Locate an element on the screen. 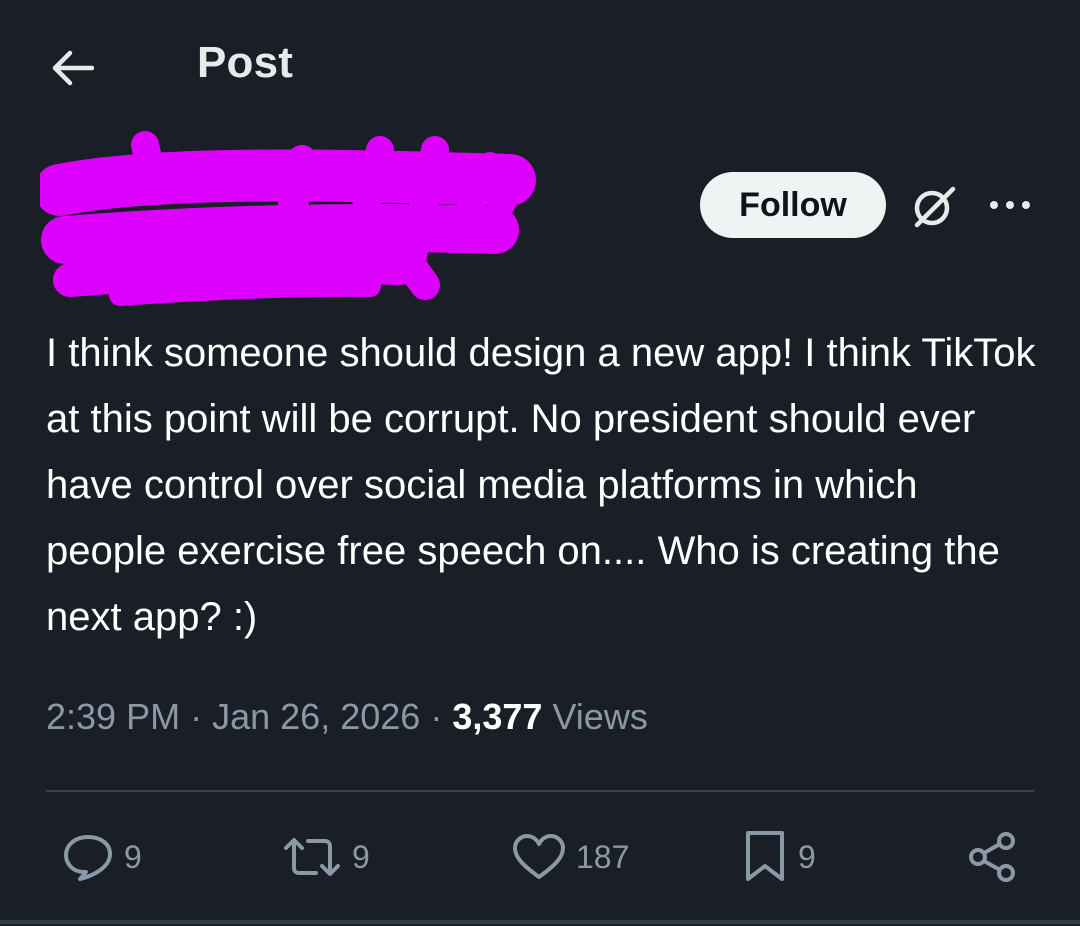 This screenshot has width=1080, height=926. bookmark-icon is located at coordinates (765, 856).